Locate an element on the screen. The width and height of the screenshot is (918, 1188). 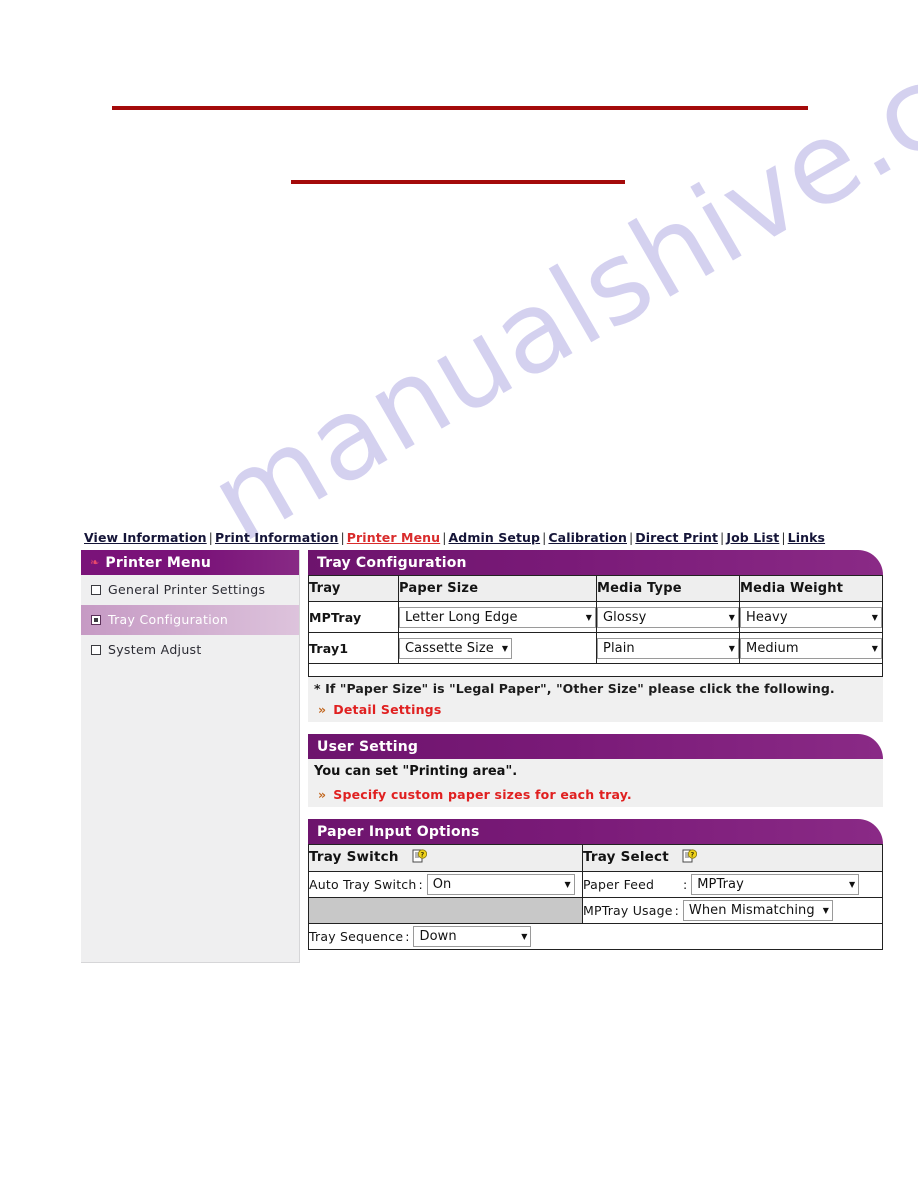
column-header-paper-size: Paper Size is located at coordinates (497, 588).